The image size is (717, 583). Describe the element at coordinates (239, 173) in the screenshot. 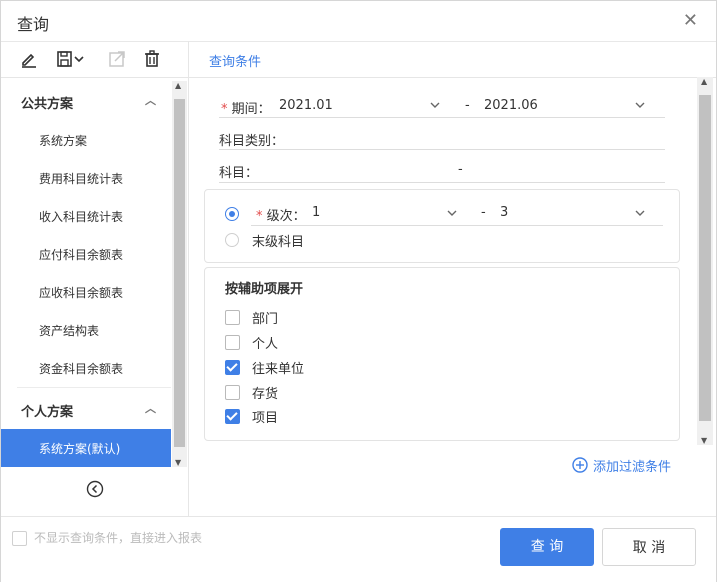

I see `subject-label: 科目：` at that location.